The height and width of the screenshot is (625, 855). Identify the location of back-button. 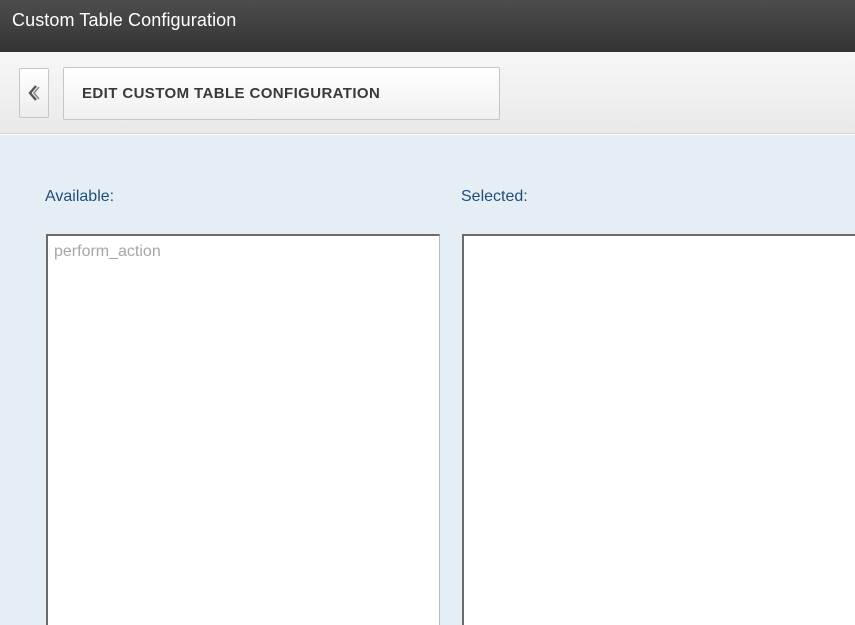
(34, 93).